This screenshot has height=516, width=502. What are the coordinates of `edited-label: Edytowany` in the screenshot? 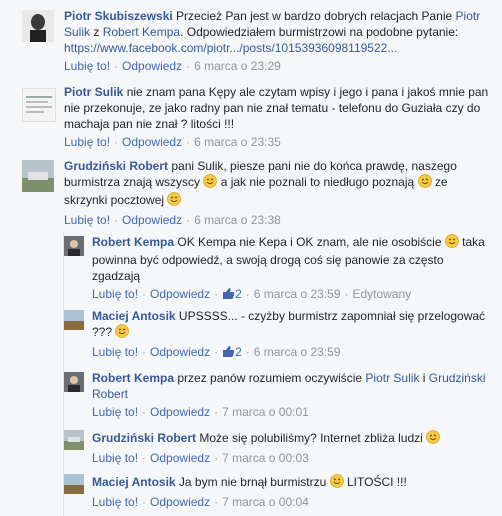 It's located at (382, 294).